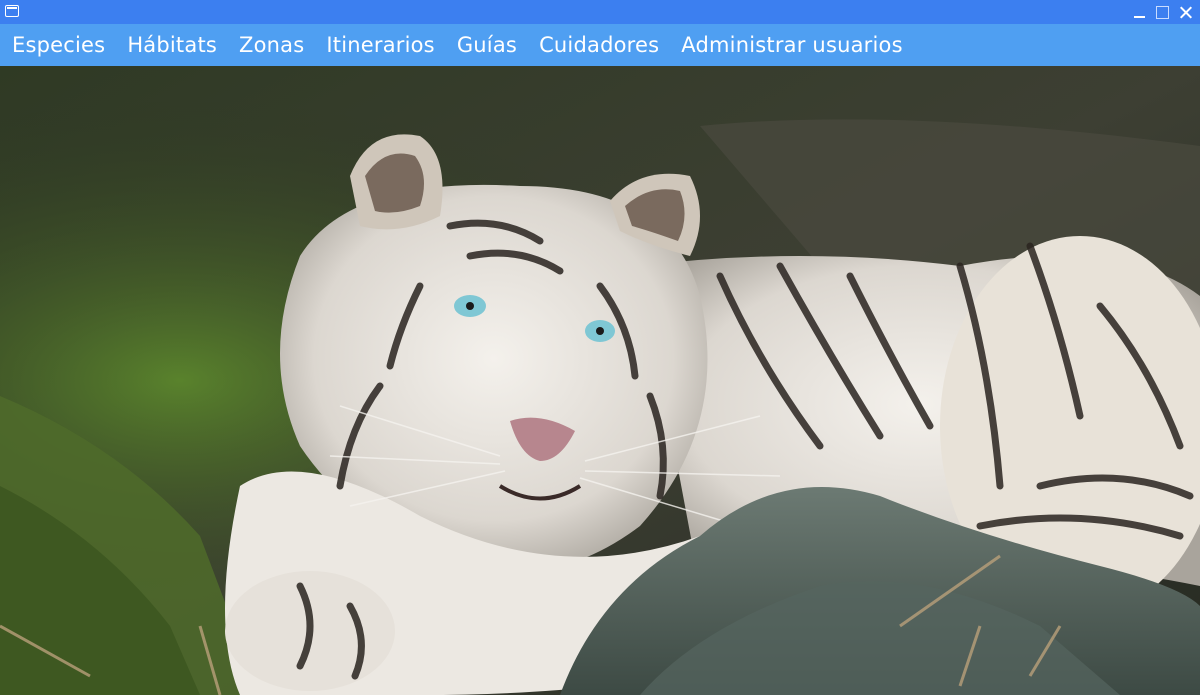 The image size is (1200, 695). I want to click on title-bar, so click(600, 12).